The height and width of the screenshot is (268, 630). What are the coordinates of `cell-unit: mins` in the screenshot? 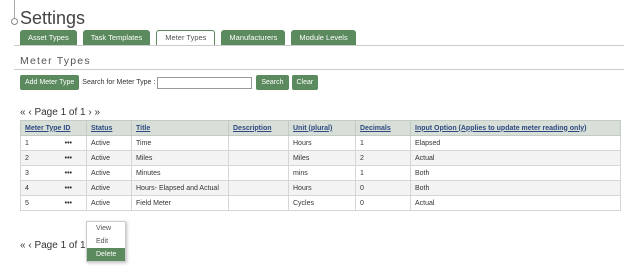 It's located at (322, 173).